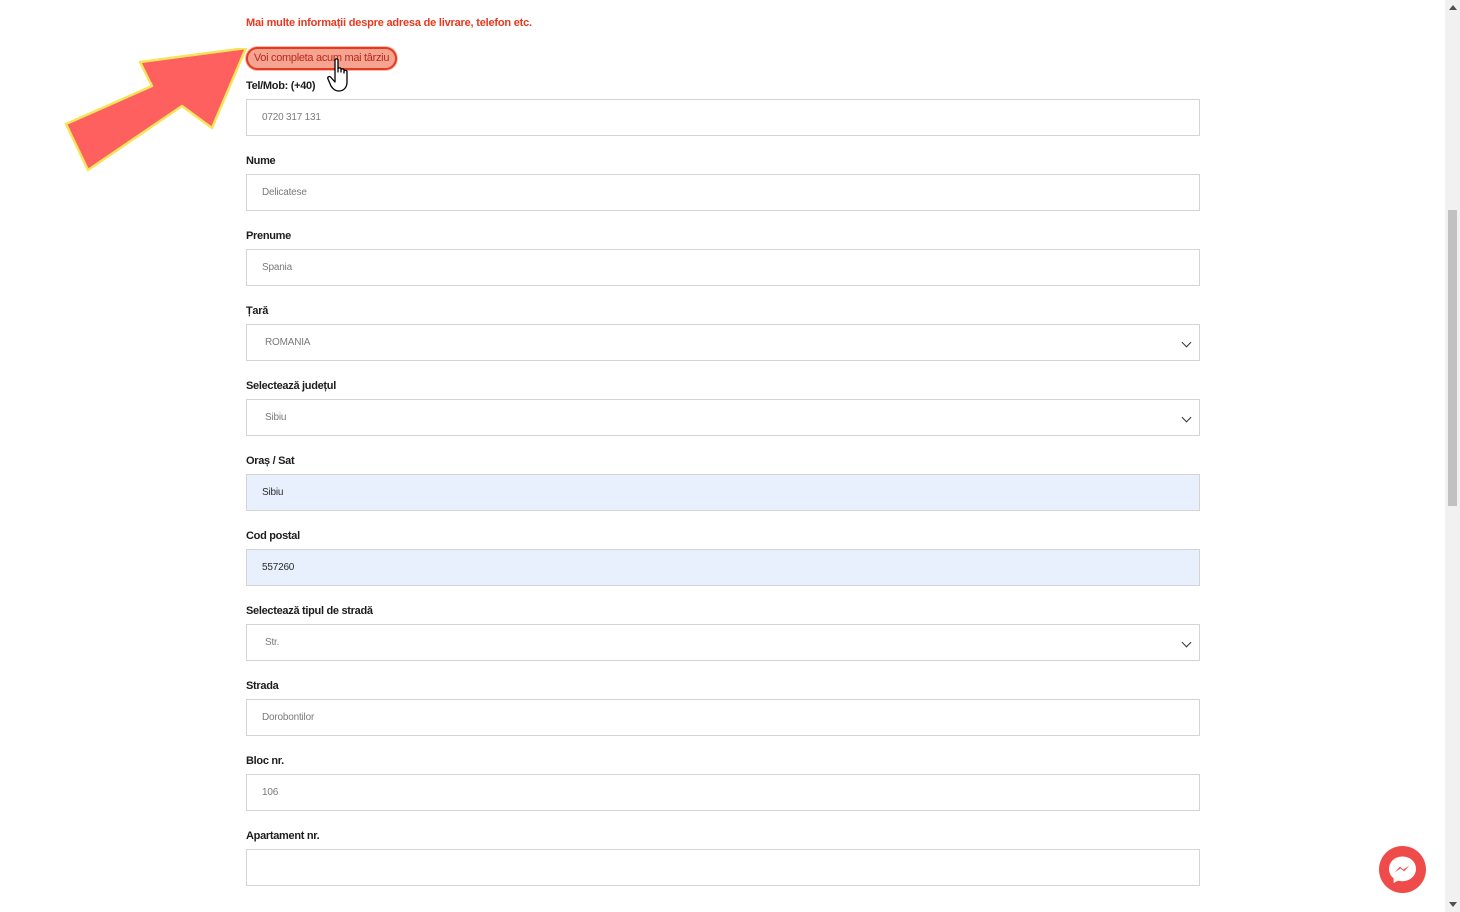 This screenshot has width=1460, height=912. What do you see at coordinates (1453, 7) in the screenshot?
I see `scroll-up-arrow-icon` at bounding box center [1453, 7].